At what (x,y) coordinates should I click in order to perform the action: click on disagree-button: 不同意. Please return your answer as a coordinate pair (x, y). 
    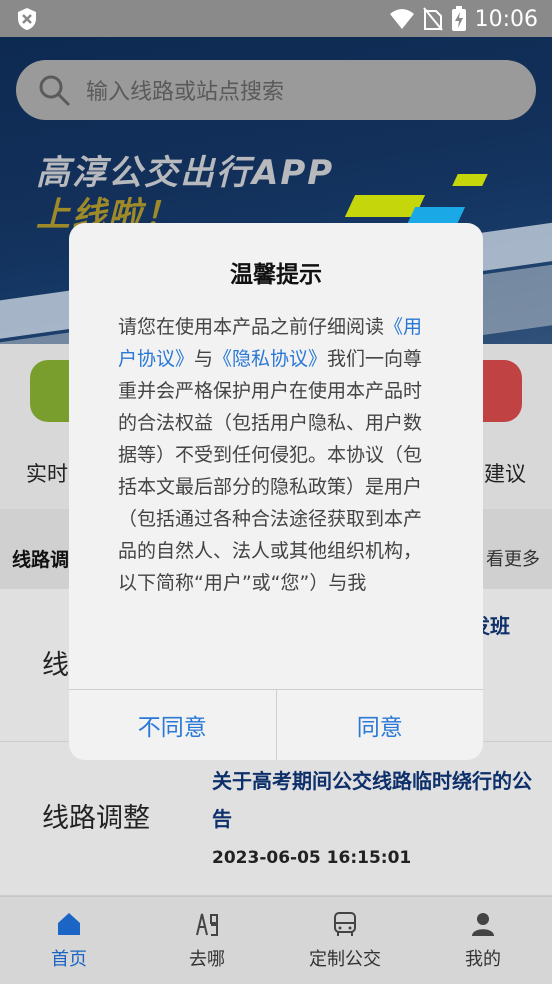
    Looking at the image, I should click on (172, 725).